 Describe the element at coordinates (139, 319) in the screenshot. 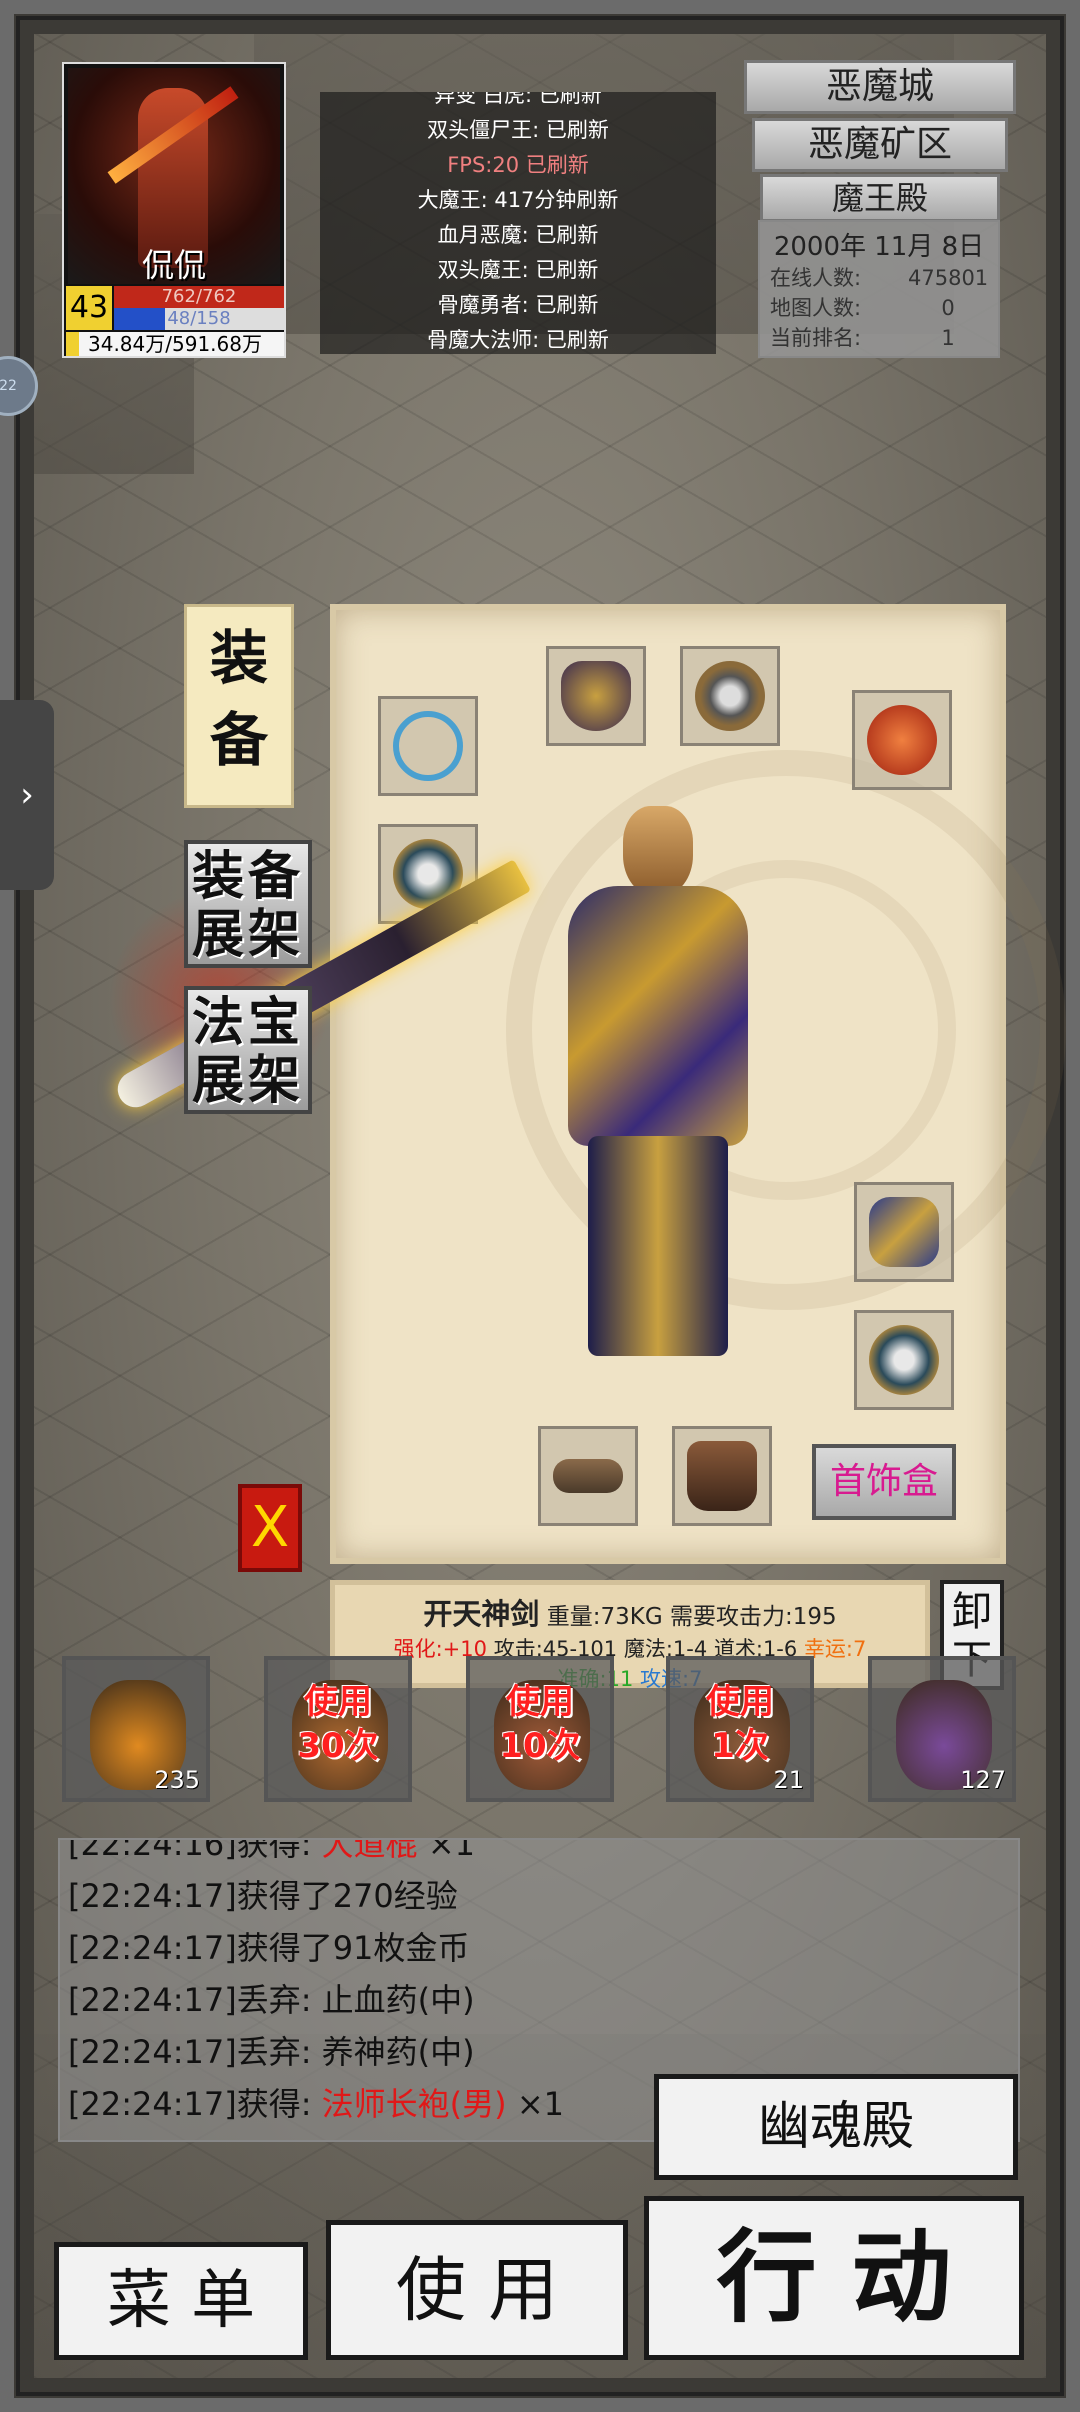

I see `mp-fill` at that location.